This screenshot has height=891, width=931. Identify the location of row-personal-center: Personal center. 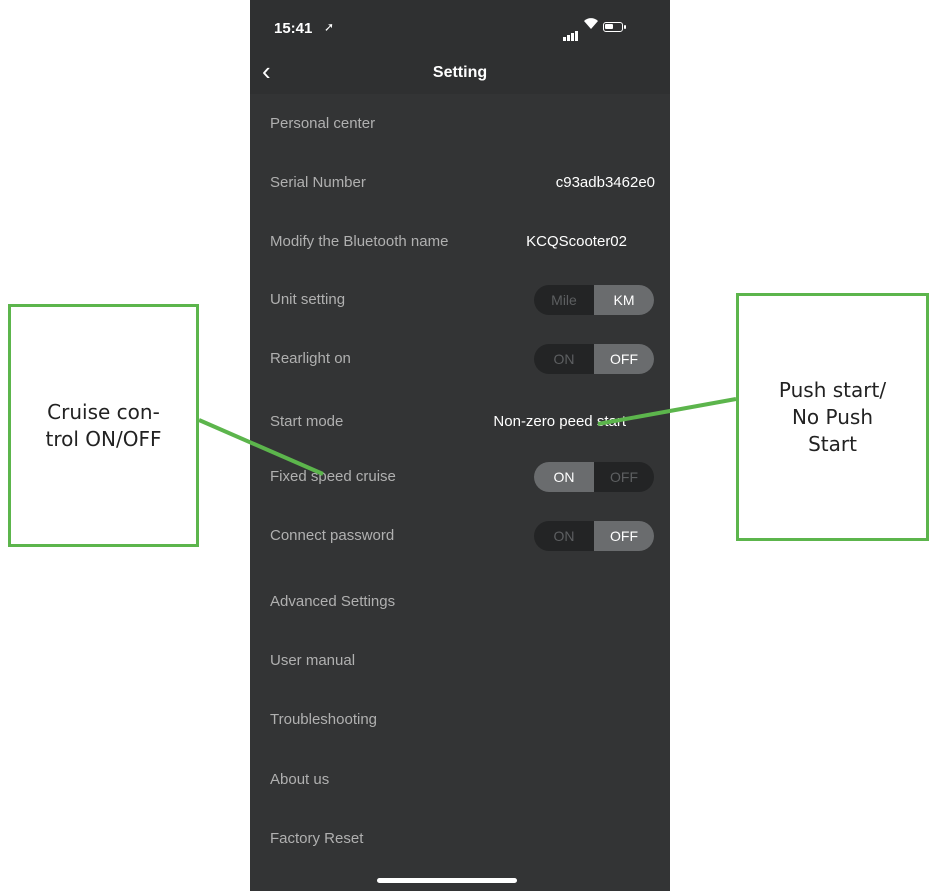
(460, 124).